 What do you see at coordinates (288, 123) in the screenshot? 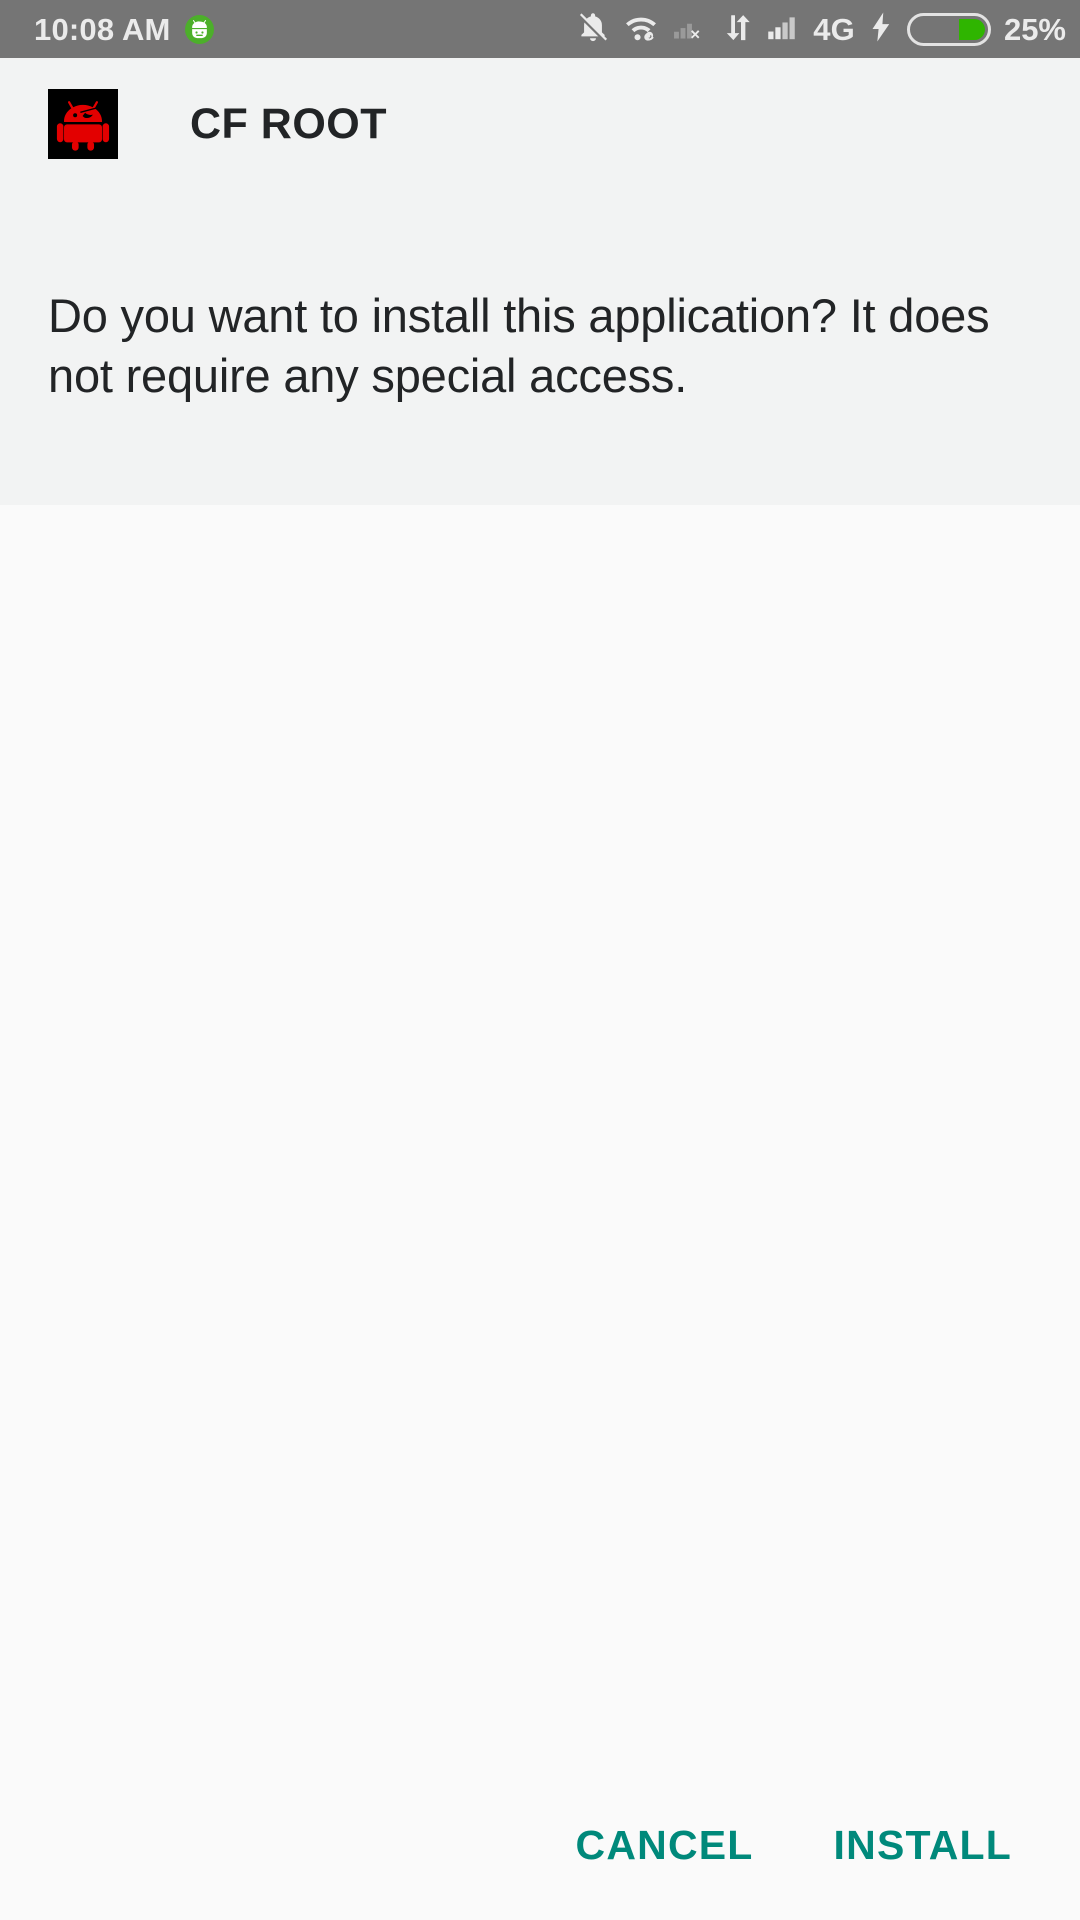
I see `app-name-label: CF ROOT` at bounding box center [288, 123].